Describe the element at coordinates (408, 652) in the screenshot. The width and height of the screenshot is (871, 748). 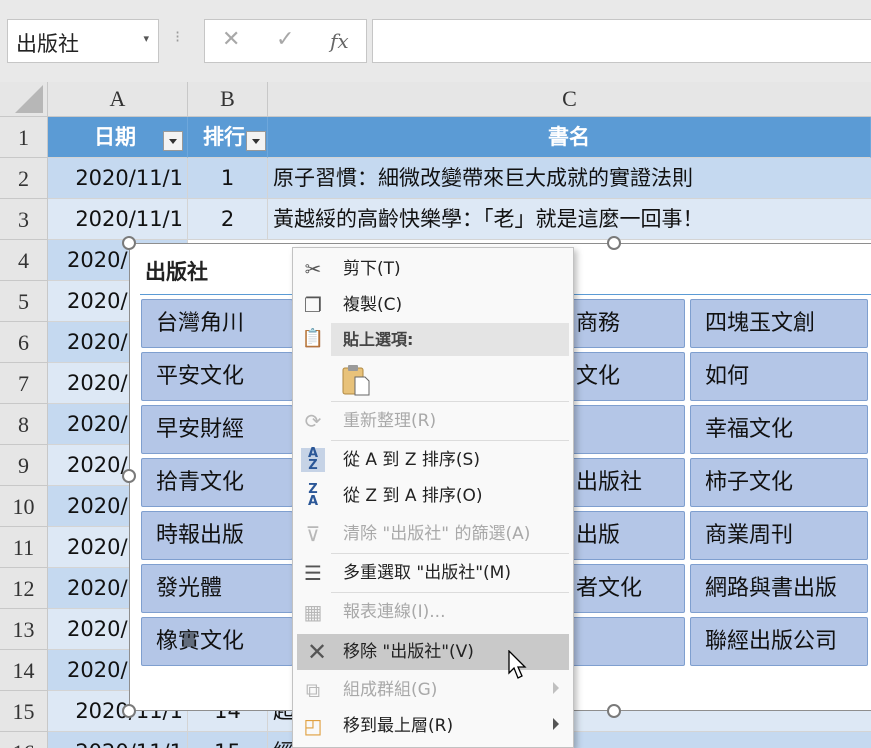
I see `menu-item-label: 移除 "出版社"(V)` at that location.